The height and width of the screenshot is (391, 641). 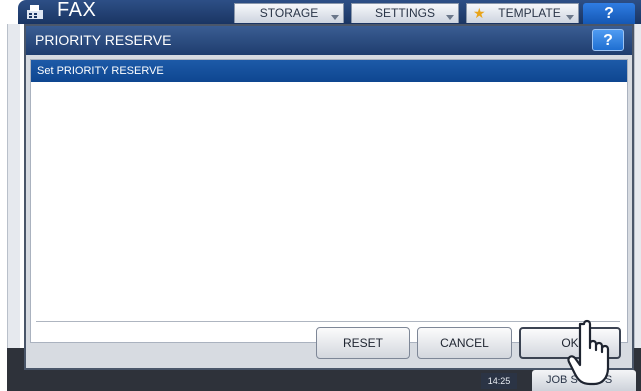 I want to click on app-help-button: ?, so click(x=609, y=13).